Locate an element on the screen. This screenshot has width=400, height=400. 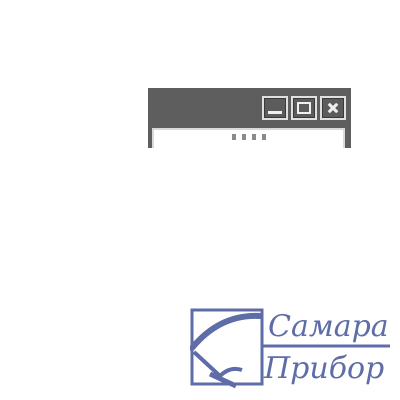
blurred-content is located at coordinates (249, 137).